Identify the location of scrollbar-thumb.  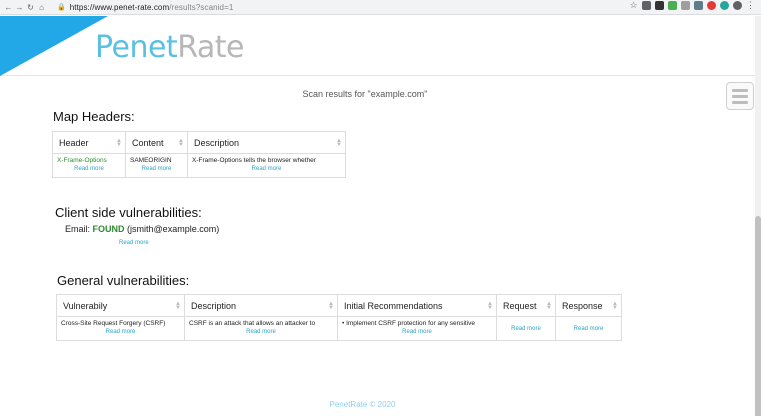
(758, 316).